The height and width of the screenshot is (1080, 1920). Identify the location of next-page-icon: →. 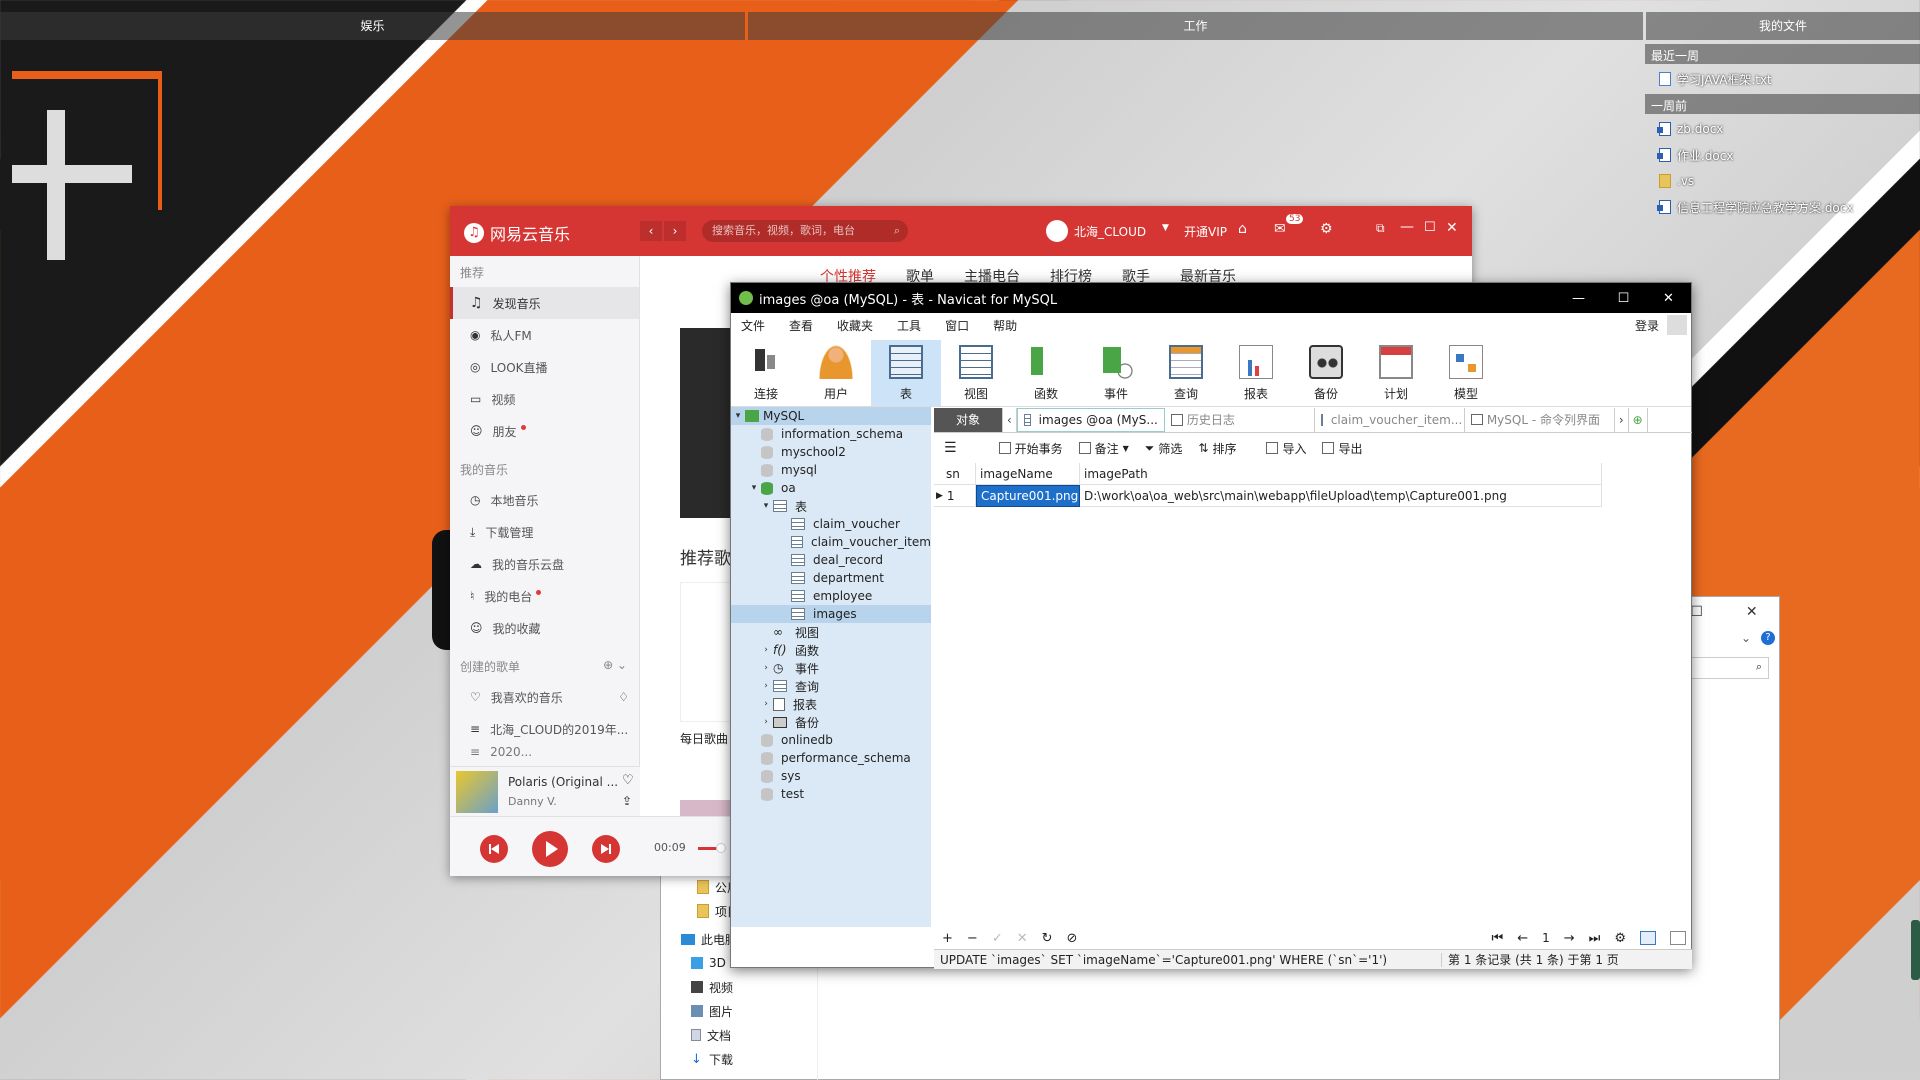
(1569, 938).